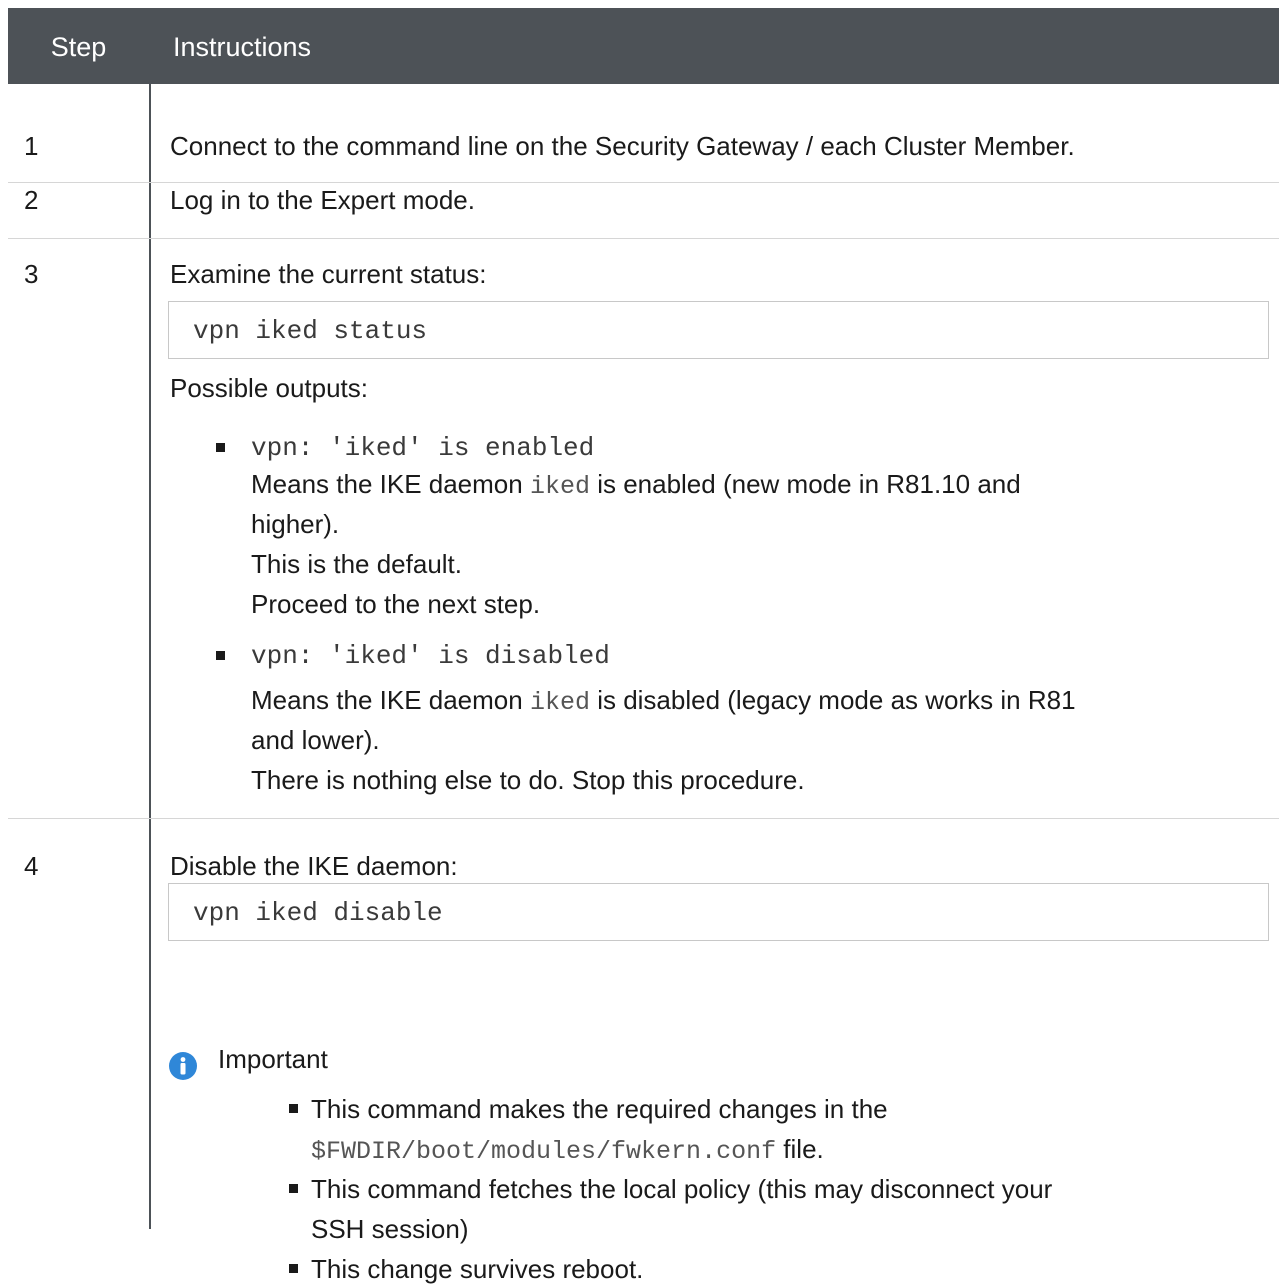 The height and width of the screenshot is (1286, 1279). I want to click on important-item-text-cont: SSH session), so click(390, 1229).